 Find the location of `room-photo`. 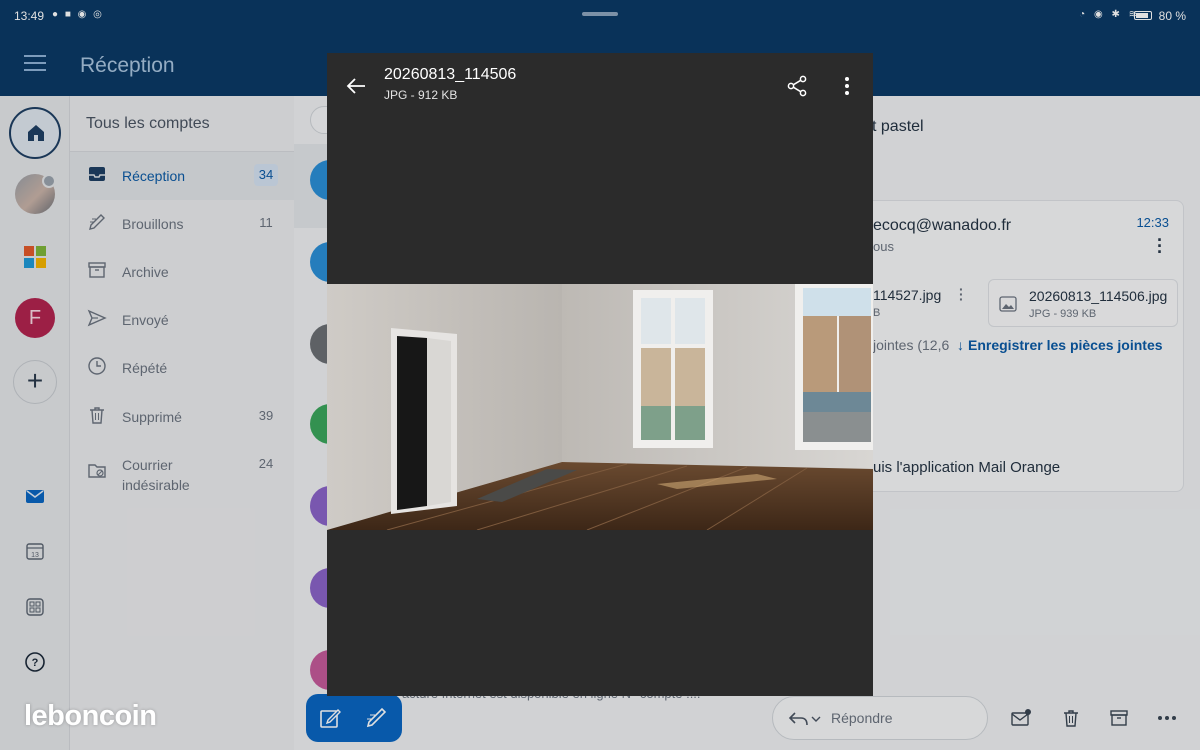

room-photo is located at coordinates (600, 407).